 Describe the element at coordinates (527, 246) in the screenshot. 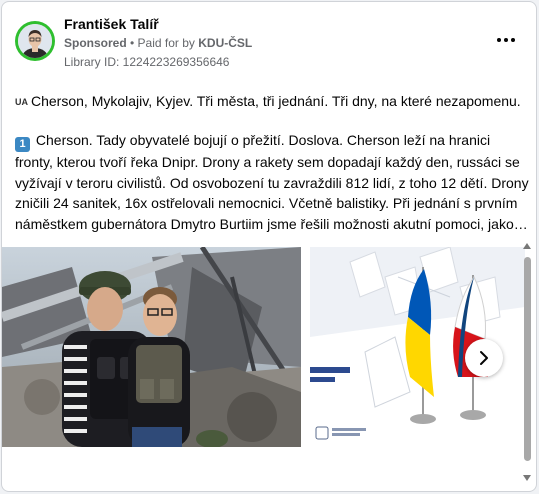

I see `scroll-up-arrow-icon` at that location.